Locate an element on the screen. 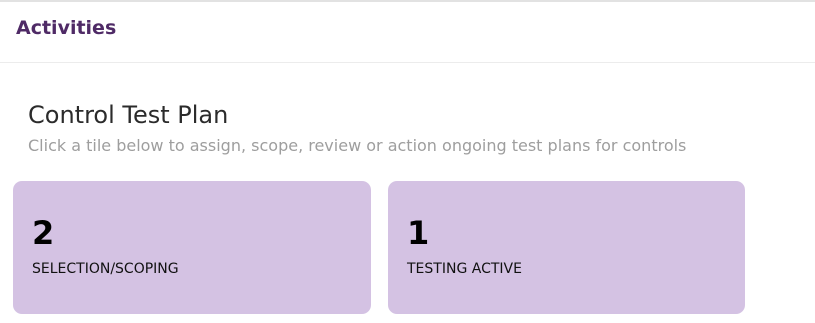 This screenshot has width=815, height=323. tile-count: 2 is located at coordinates (43, 233).